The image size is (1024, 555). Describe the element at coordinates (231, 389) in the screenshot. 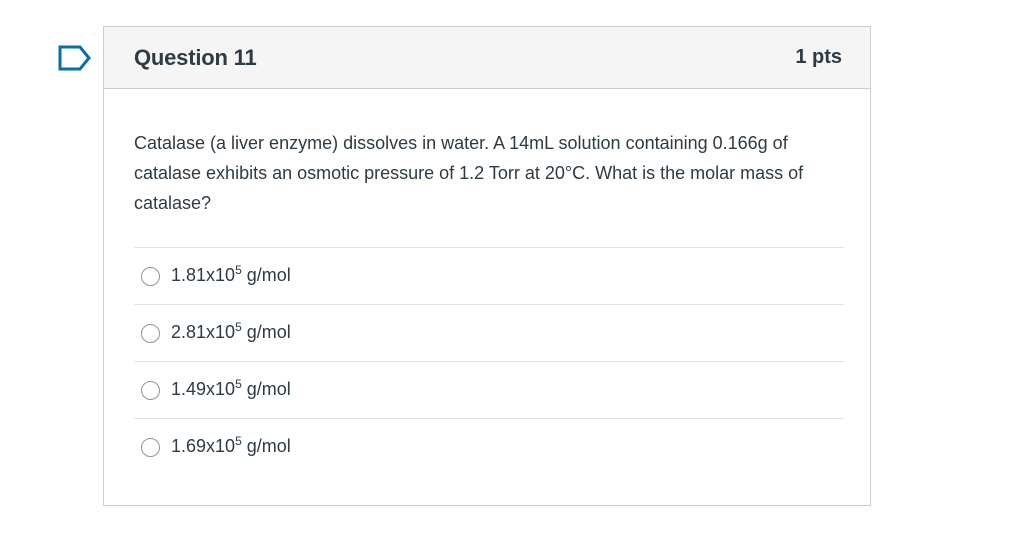

I see `answer-label: 1.49x105 g/mol` at that location.